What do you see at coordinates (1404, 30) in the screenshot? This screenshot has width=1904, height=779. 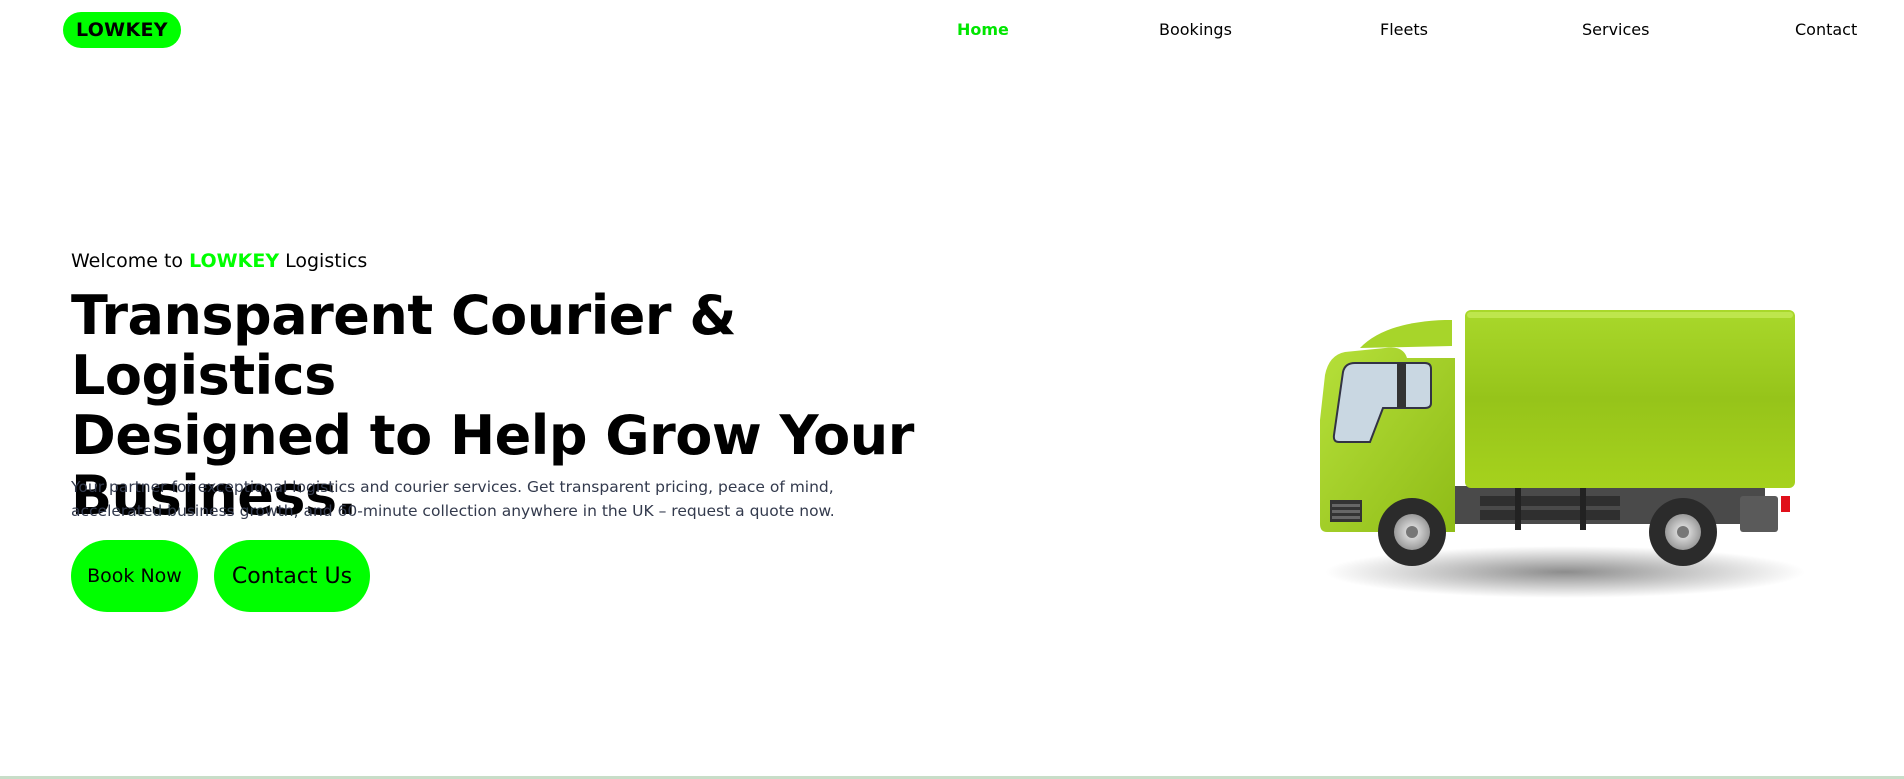 I see `nav-fleets: Fleets` at bounding box center [1404, 30].